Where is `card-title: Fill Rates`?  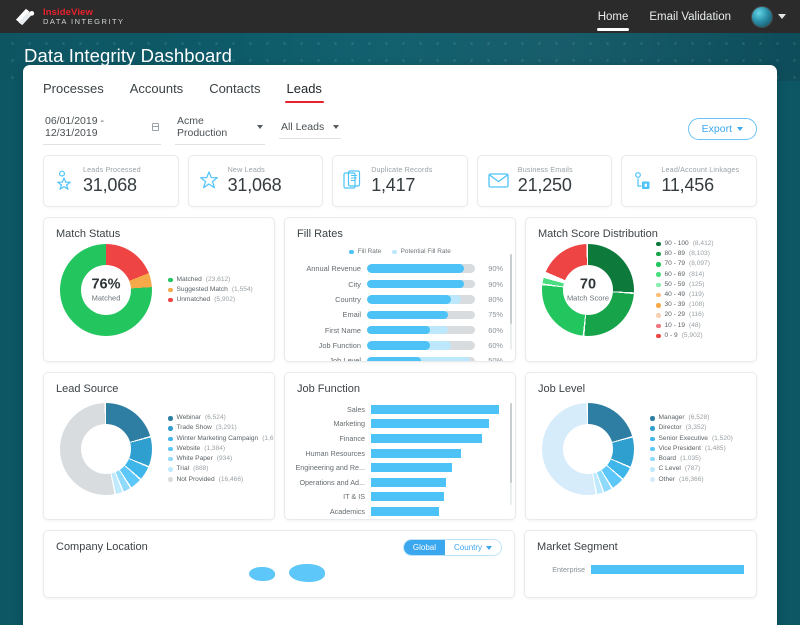
card-title: Fill Rates is located at coordinates (320, 234).